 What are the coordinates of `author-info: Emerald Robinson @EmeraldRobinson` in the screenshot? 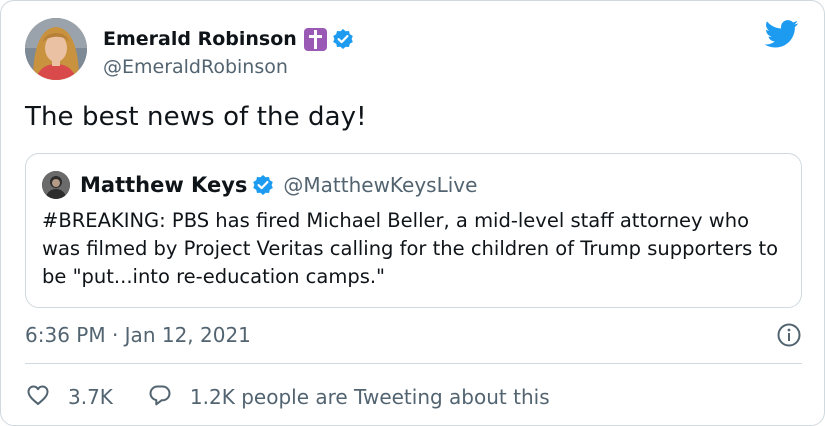 It's located at (228, 52).